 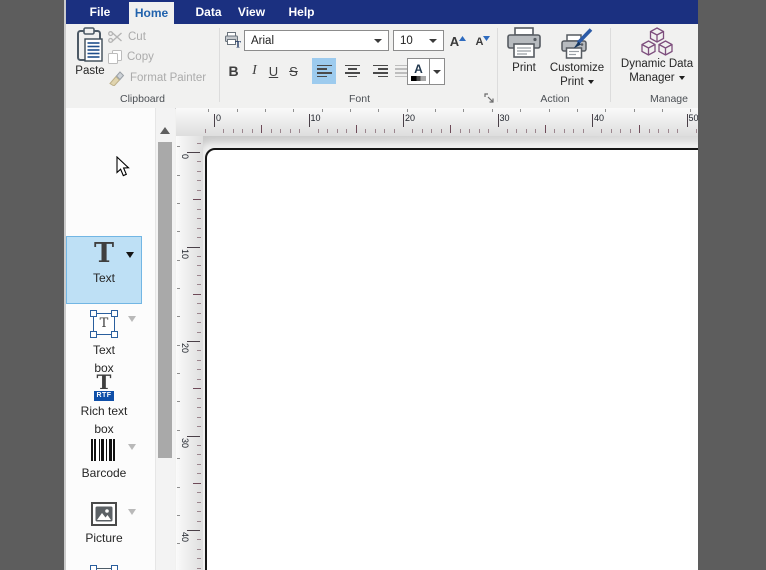 I want to click on up-triangle-icon, so click(x=463, y=38).